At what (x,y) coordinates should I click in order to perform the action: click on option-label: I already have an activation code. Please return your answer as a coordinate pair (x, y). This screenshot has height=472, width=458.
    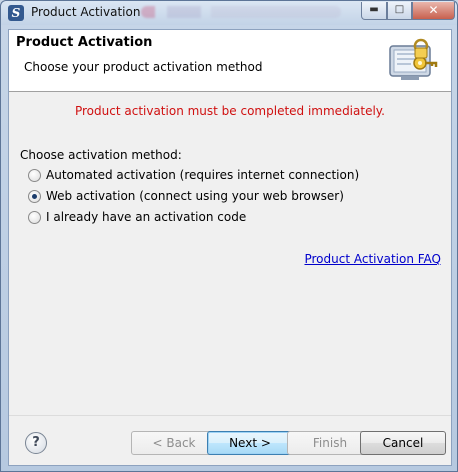
    Looking at the image, I should click on (146, 217).